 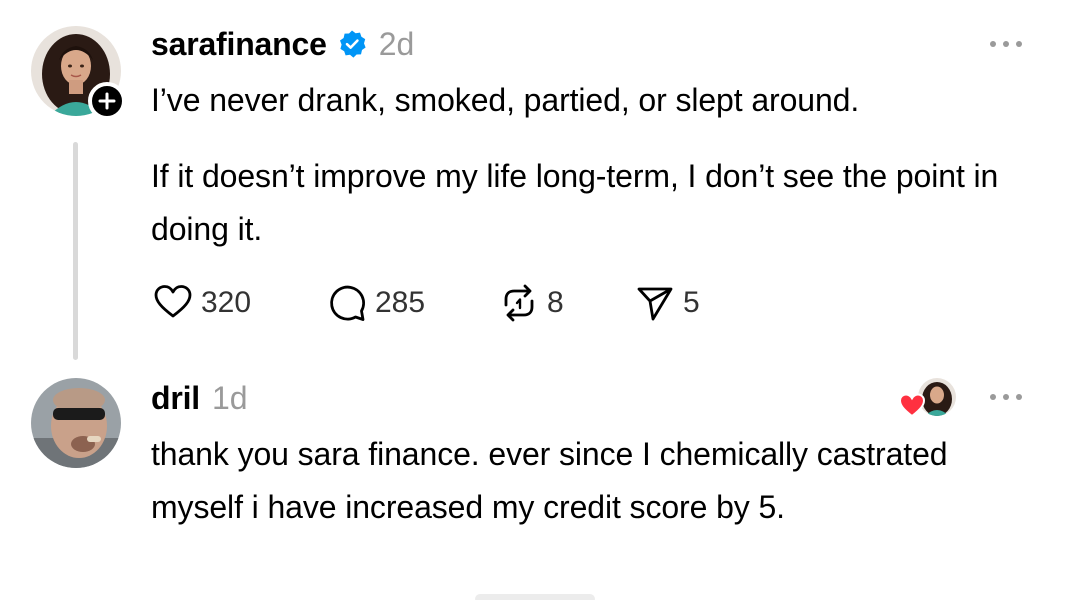 I want to click on reply-timestamp: 1d, so click(x=229, y=397).